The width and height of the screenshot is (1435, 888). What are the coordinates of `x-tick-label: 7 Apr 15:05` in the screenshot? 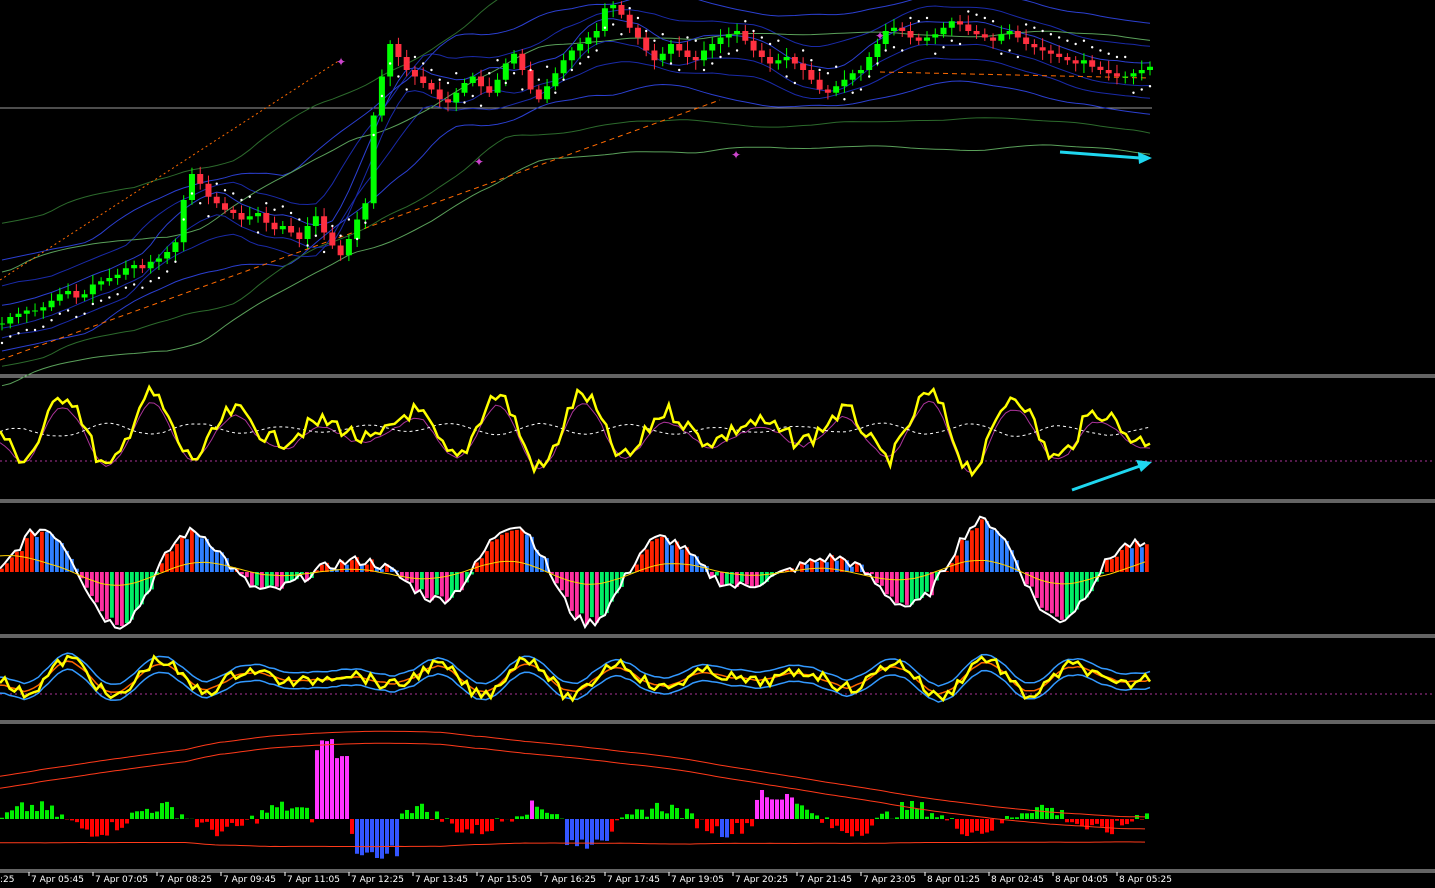 It's located at (505, 879).